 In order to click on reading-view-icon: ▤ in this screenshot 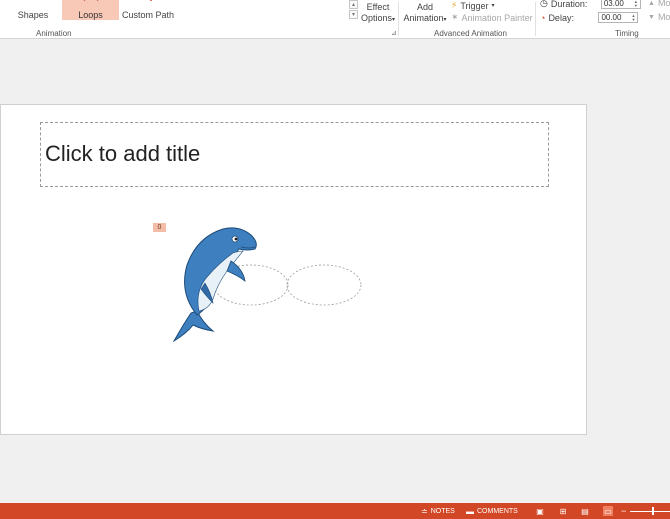, I will do `click(585, 511)`.